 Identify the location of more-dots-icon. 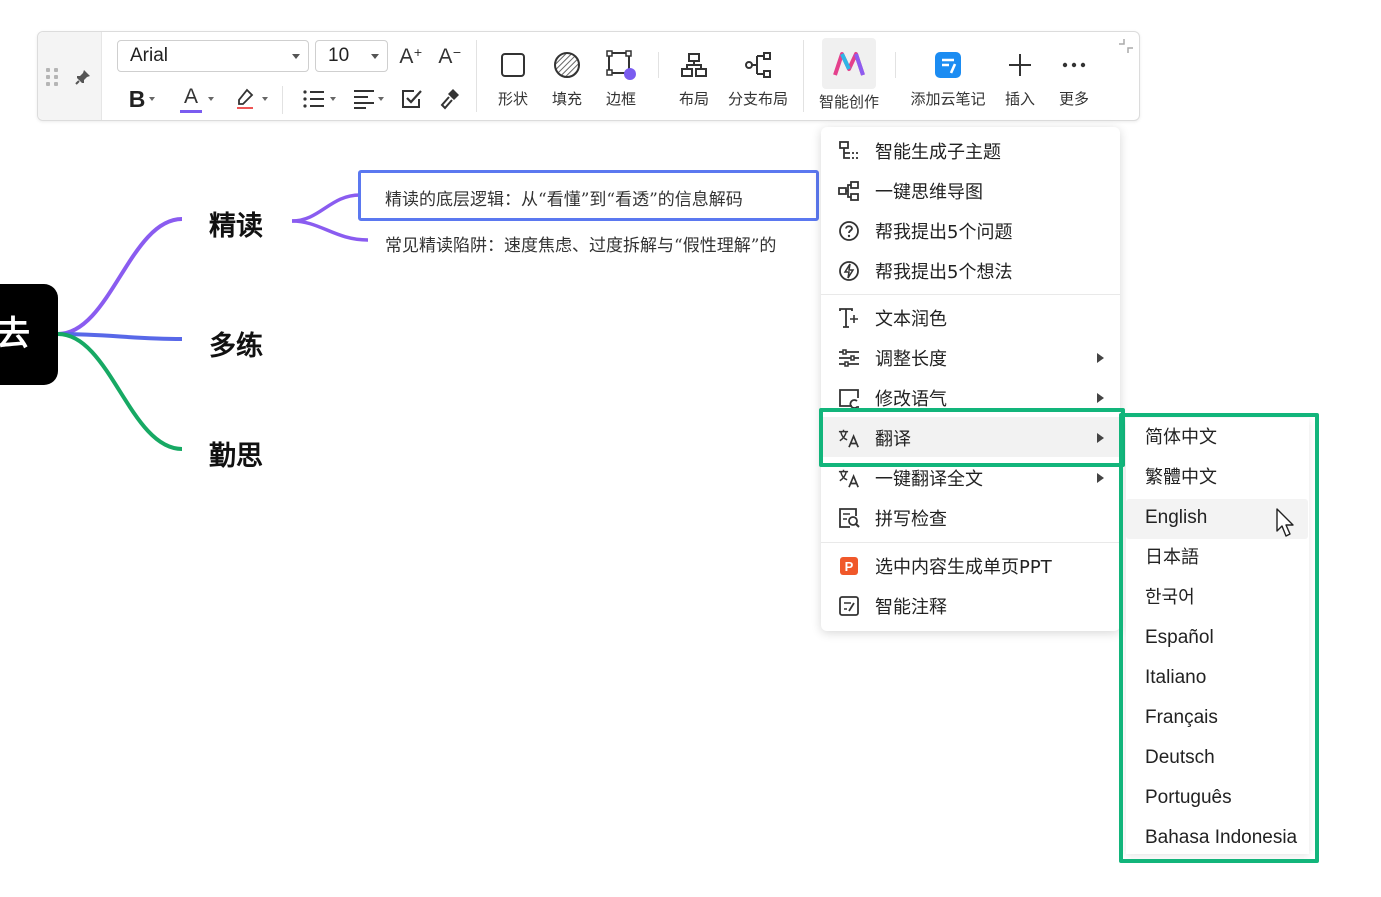
(1074, 65).